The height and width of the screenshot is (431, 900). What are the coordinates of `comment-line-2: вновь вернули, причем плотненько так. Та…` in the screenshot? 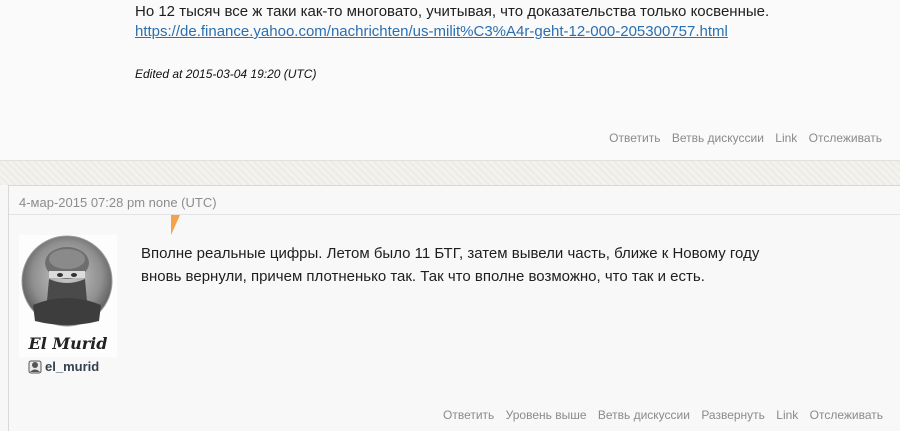 It's located at (423, 276).